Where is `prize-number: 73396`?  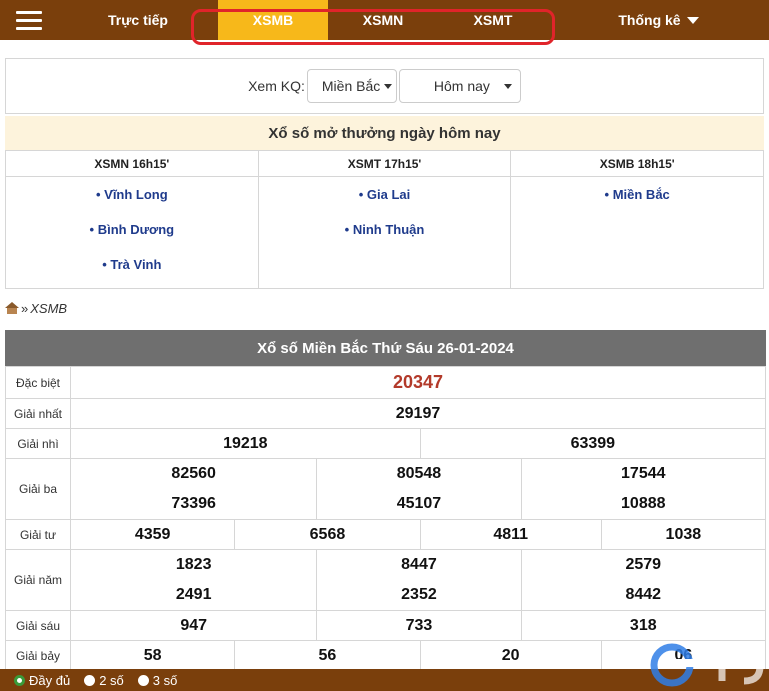
prize-number: 73396 is located at coordinates (193, 503).